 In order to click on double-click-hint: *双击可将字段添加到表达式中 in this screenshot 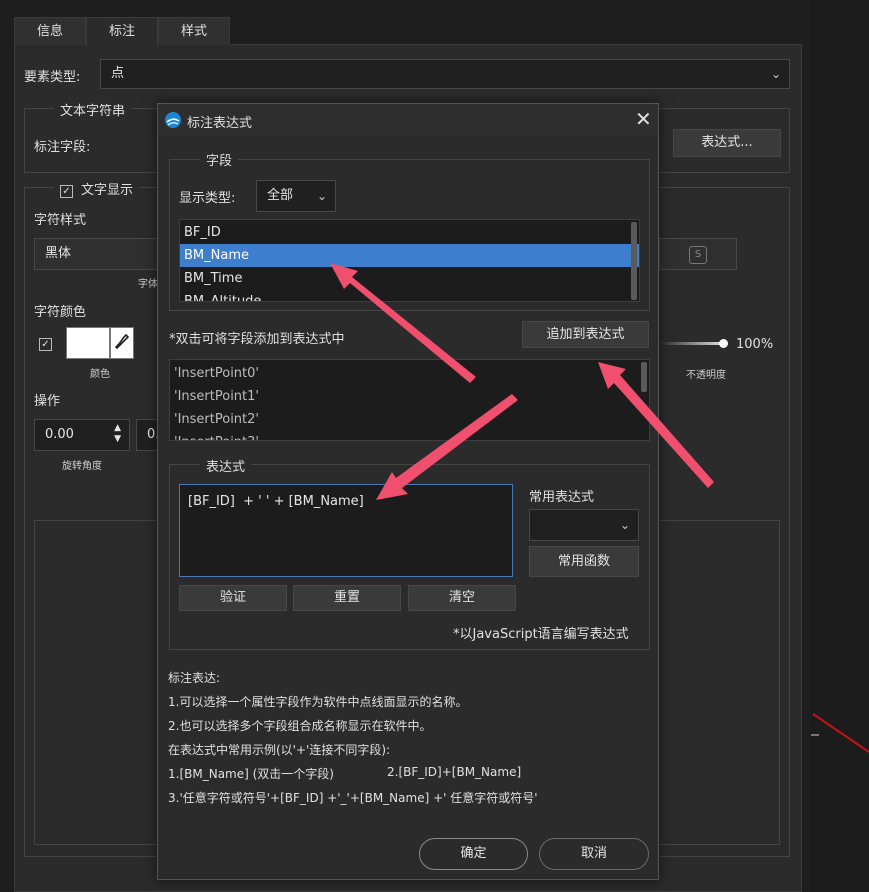, I will do `click(257, 339)`.